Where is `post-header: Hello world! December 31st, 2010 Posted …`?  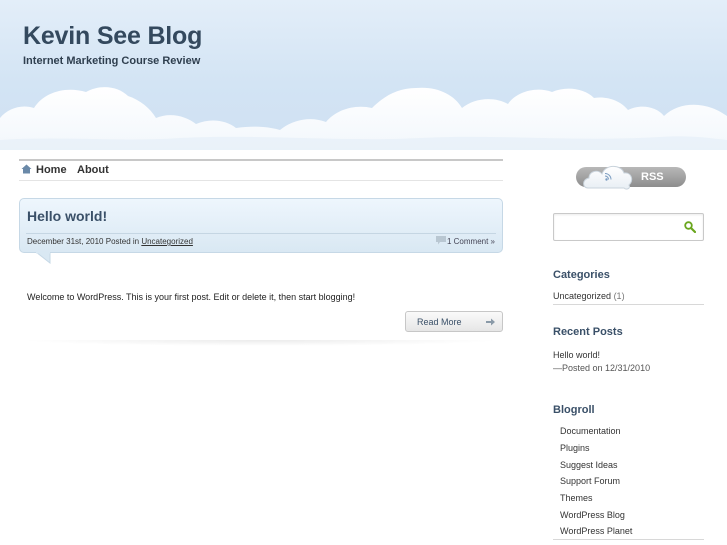
post-header: Hello world! December 31st, 2010 Posted … is located at coordinates (261, 225).